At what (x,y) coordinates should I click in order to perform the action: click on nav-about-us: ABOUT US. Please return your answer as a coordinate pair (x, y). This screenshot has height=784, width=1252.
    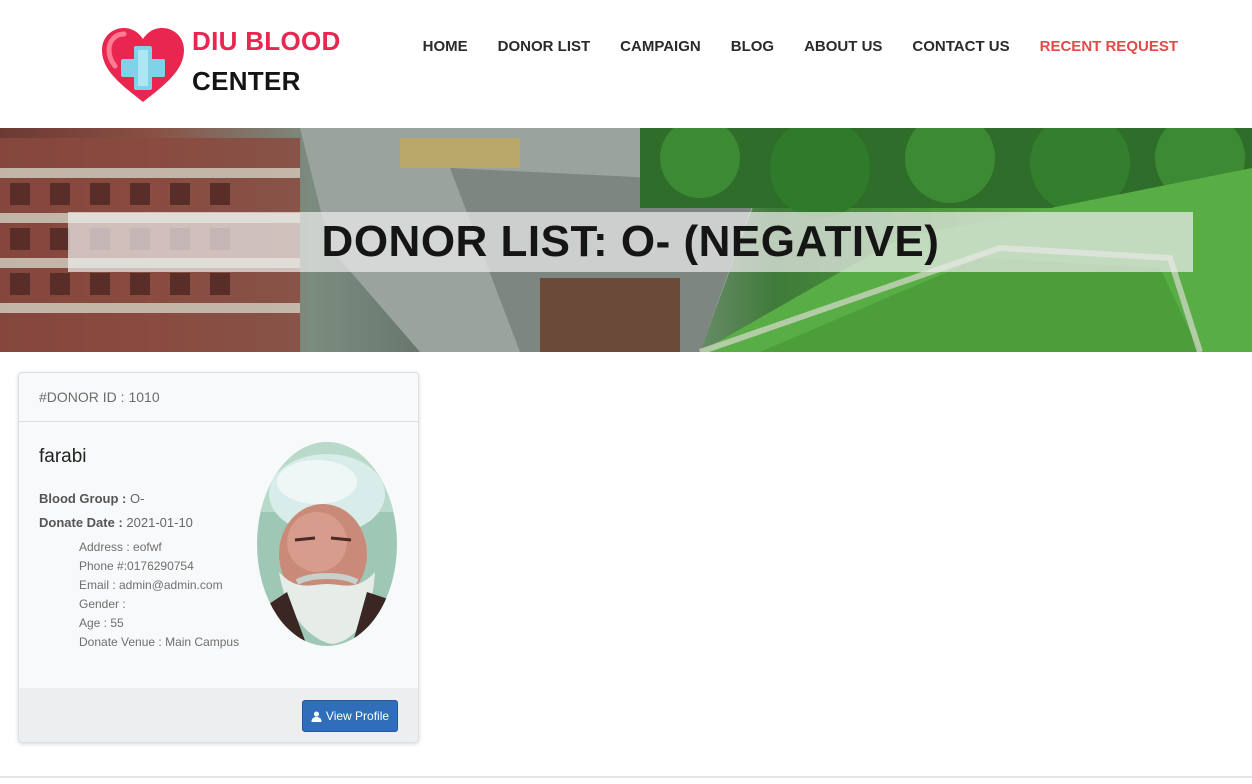
    Looking at the image, I should click on (843, 46).